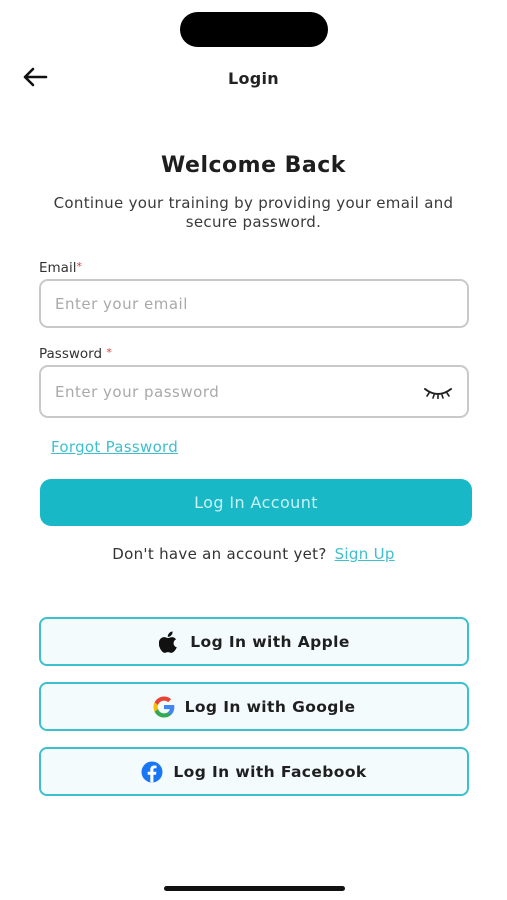 Image resolution: width=507 pixels, height=900 pixels. I want to click on apple-icon, so click(169, 642).